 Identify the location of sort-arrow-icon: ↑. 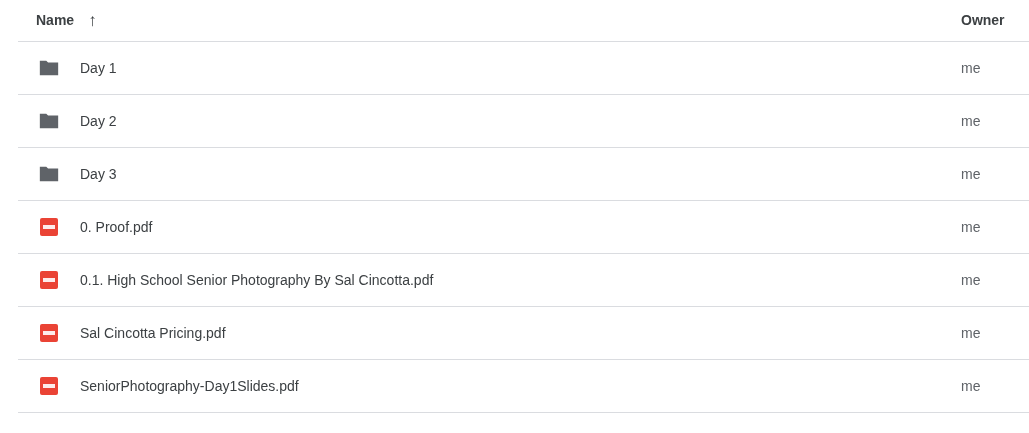
(92, 20).